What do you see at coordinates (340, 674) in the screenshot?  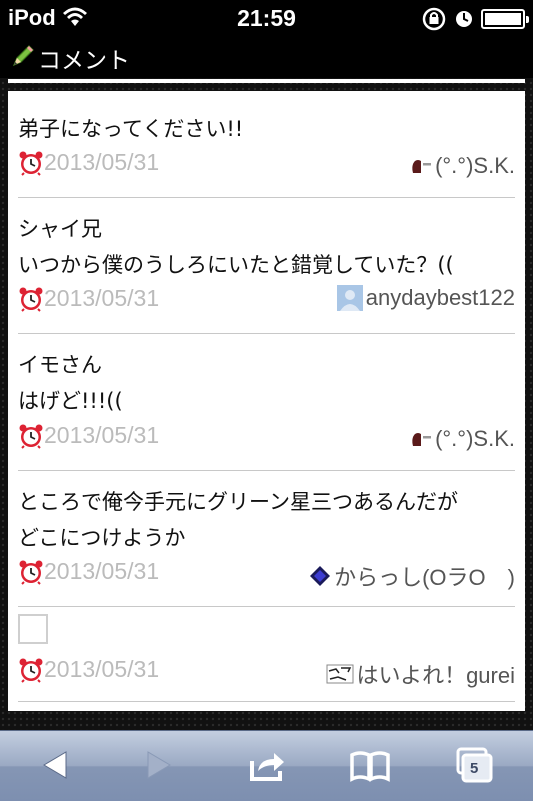 I see `sketch-avatar-icon` at bounding box center [340, 674].